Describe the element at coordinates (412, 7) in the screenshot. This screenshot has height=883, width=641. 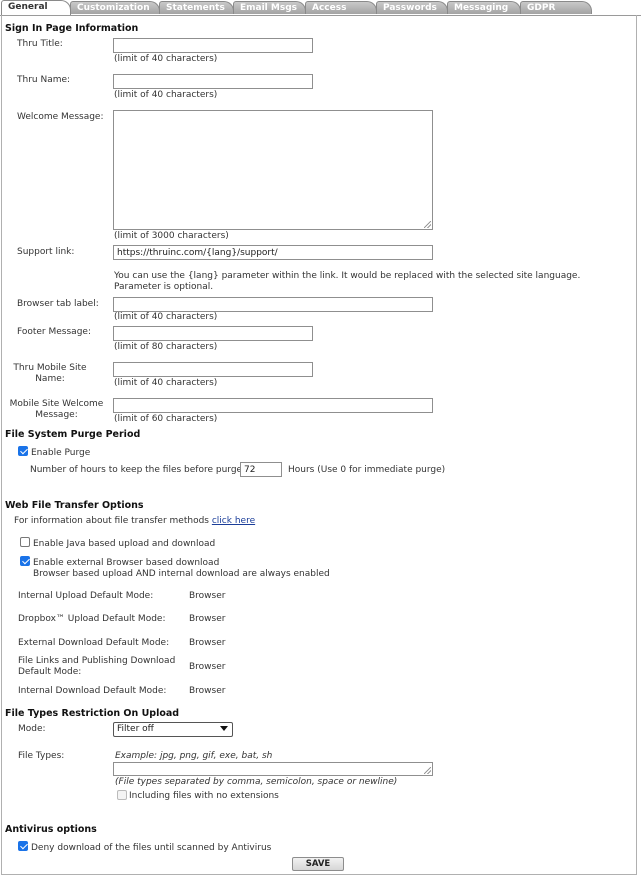
I see `tab-passwords: Passwords` at that location.